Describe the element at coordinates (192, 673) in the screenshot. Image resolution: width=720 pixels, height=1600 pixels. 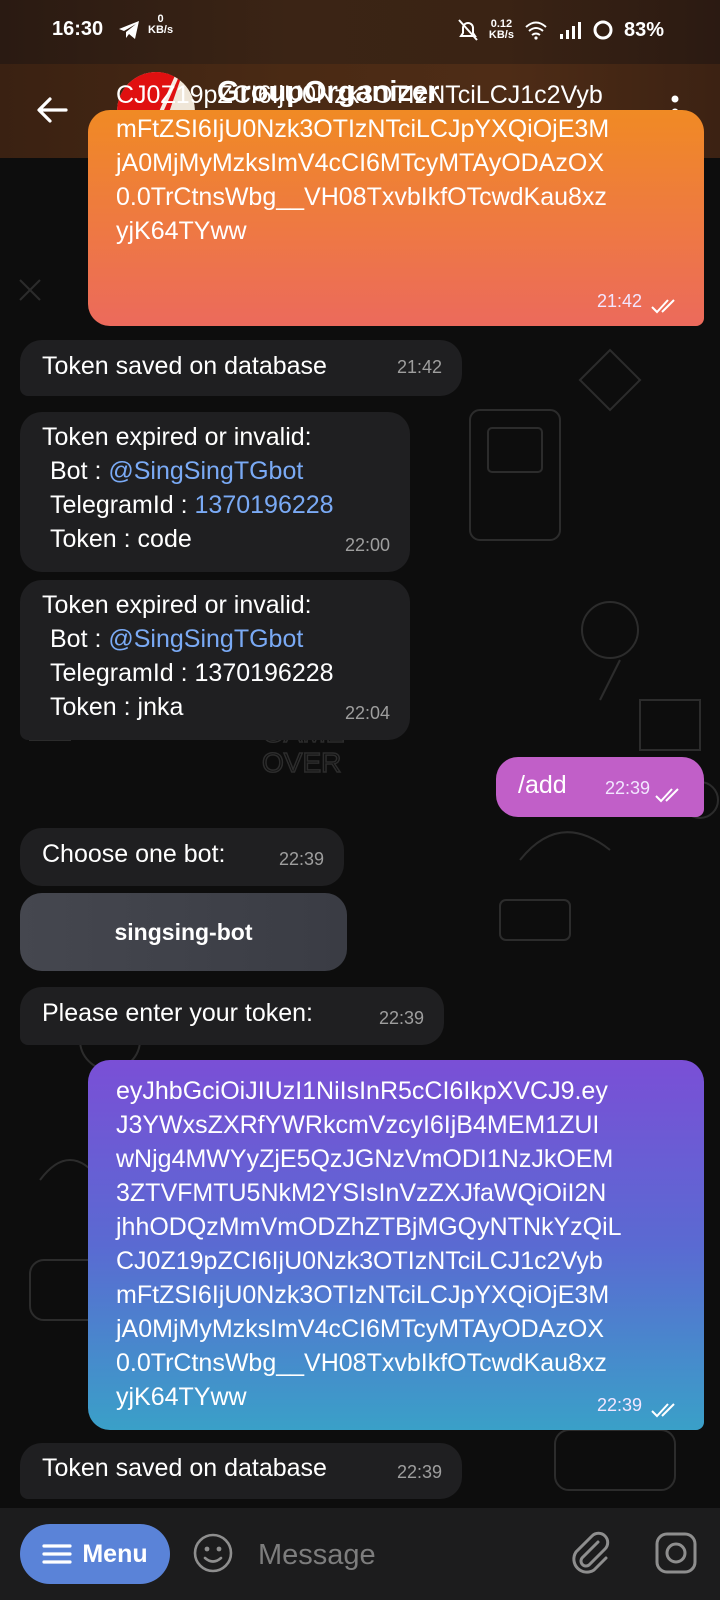
I see `telegram-id-line: TelegramId : 1370196228` at that location.